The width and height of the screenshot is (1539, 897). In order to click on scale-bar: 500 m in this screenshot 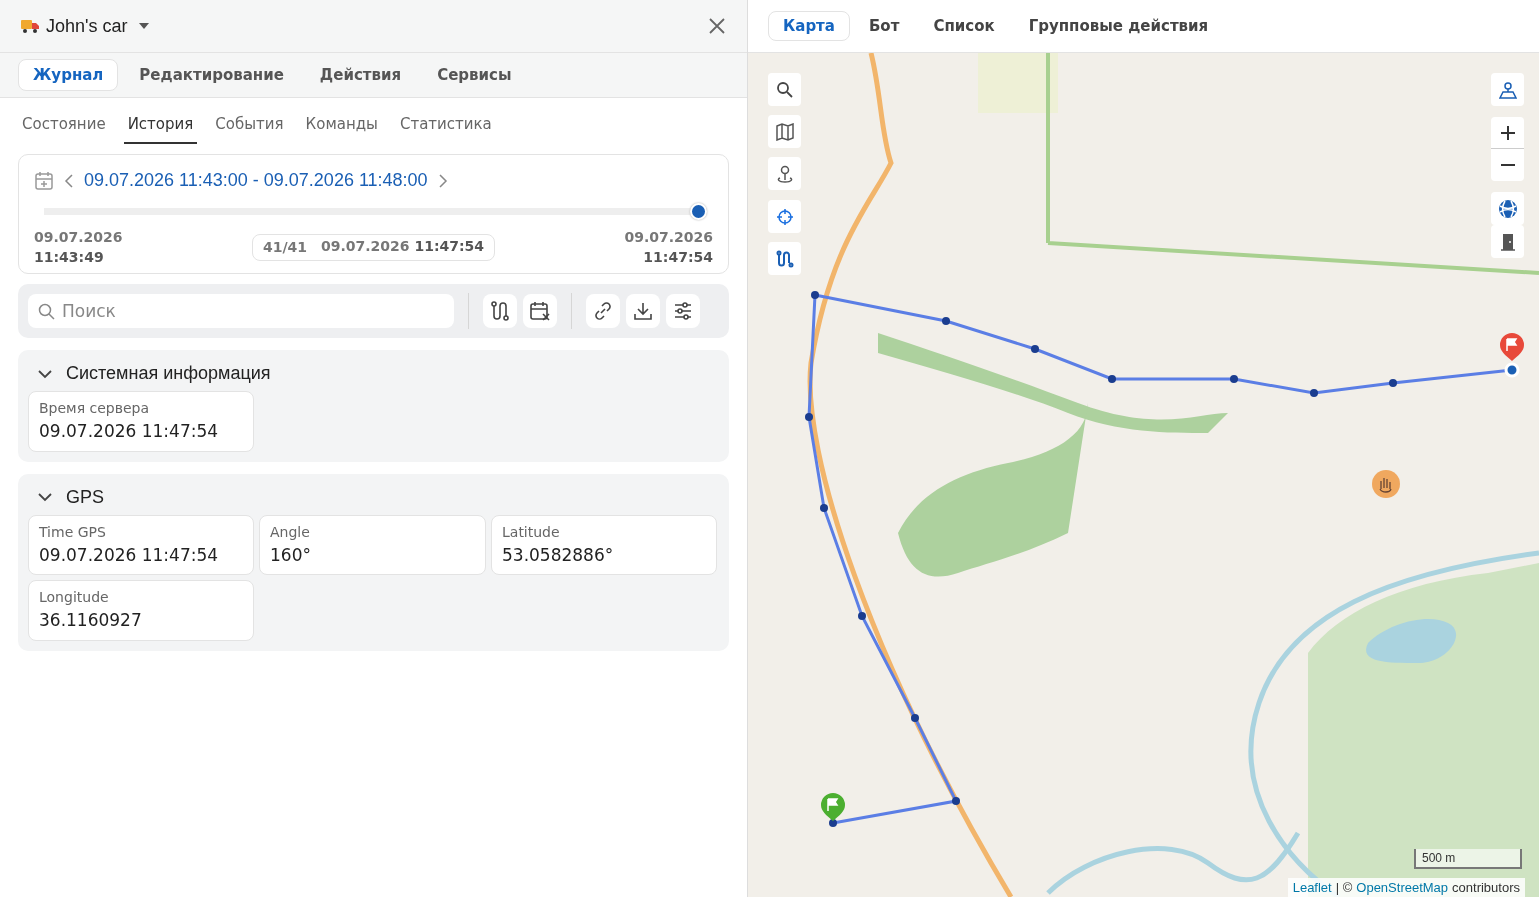, I will do `click(1468, 859)`.